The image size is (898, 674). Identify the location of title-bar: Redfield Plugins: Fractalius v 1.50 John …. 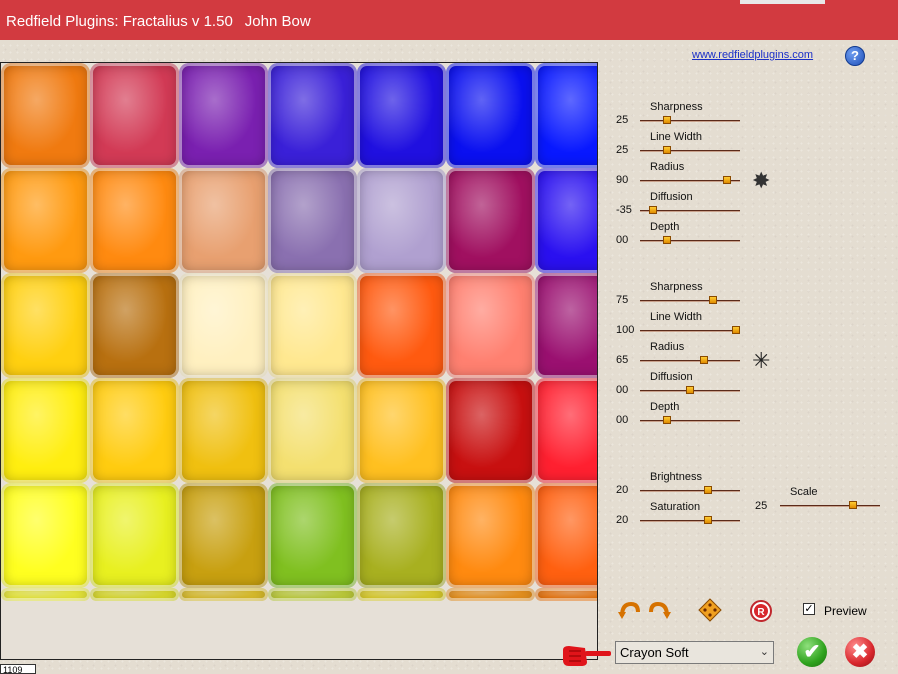
(449, 20).